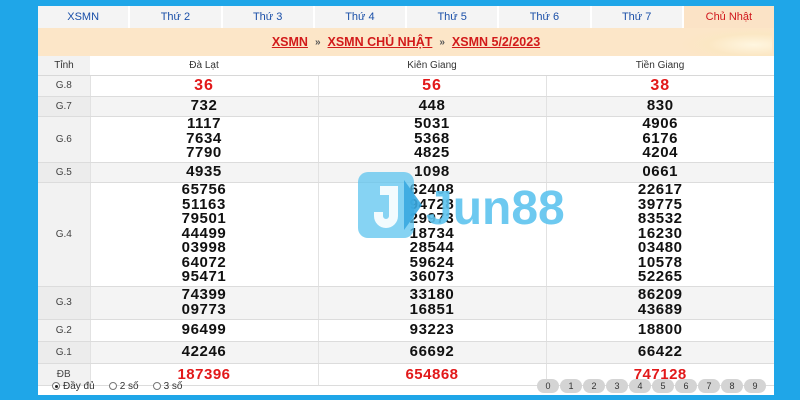  I want to click on result-number: 09773, so click(204, 309).